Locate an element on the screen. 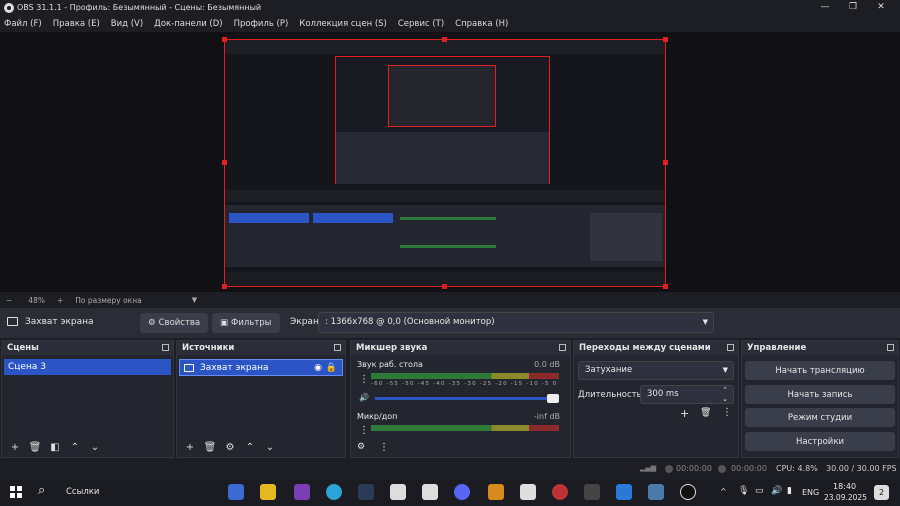 This screenshot has width=900, height=506. scenes-title: Сцены is located at coordinates (23, 348).